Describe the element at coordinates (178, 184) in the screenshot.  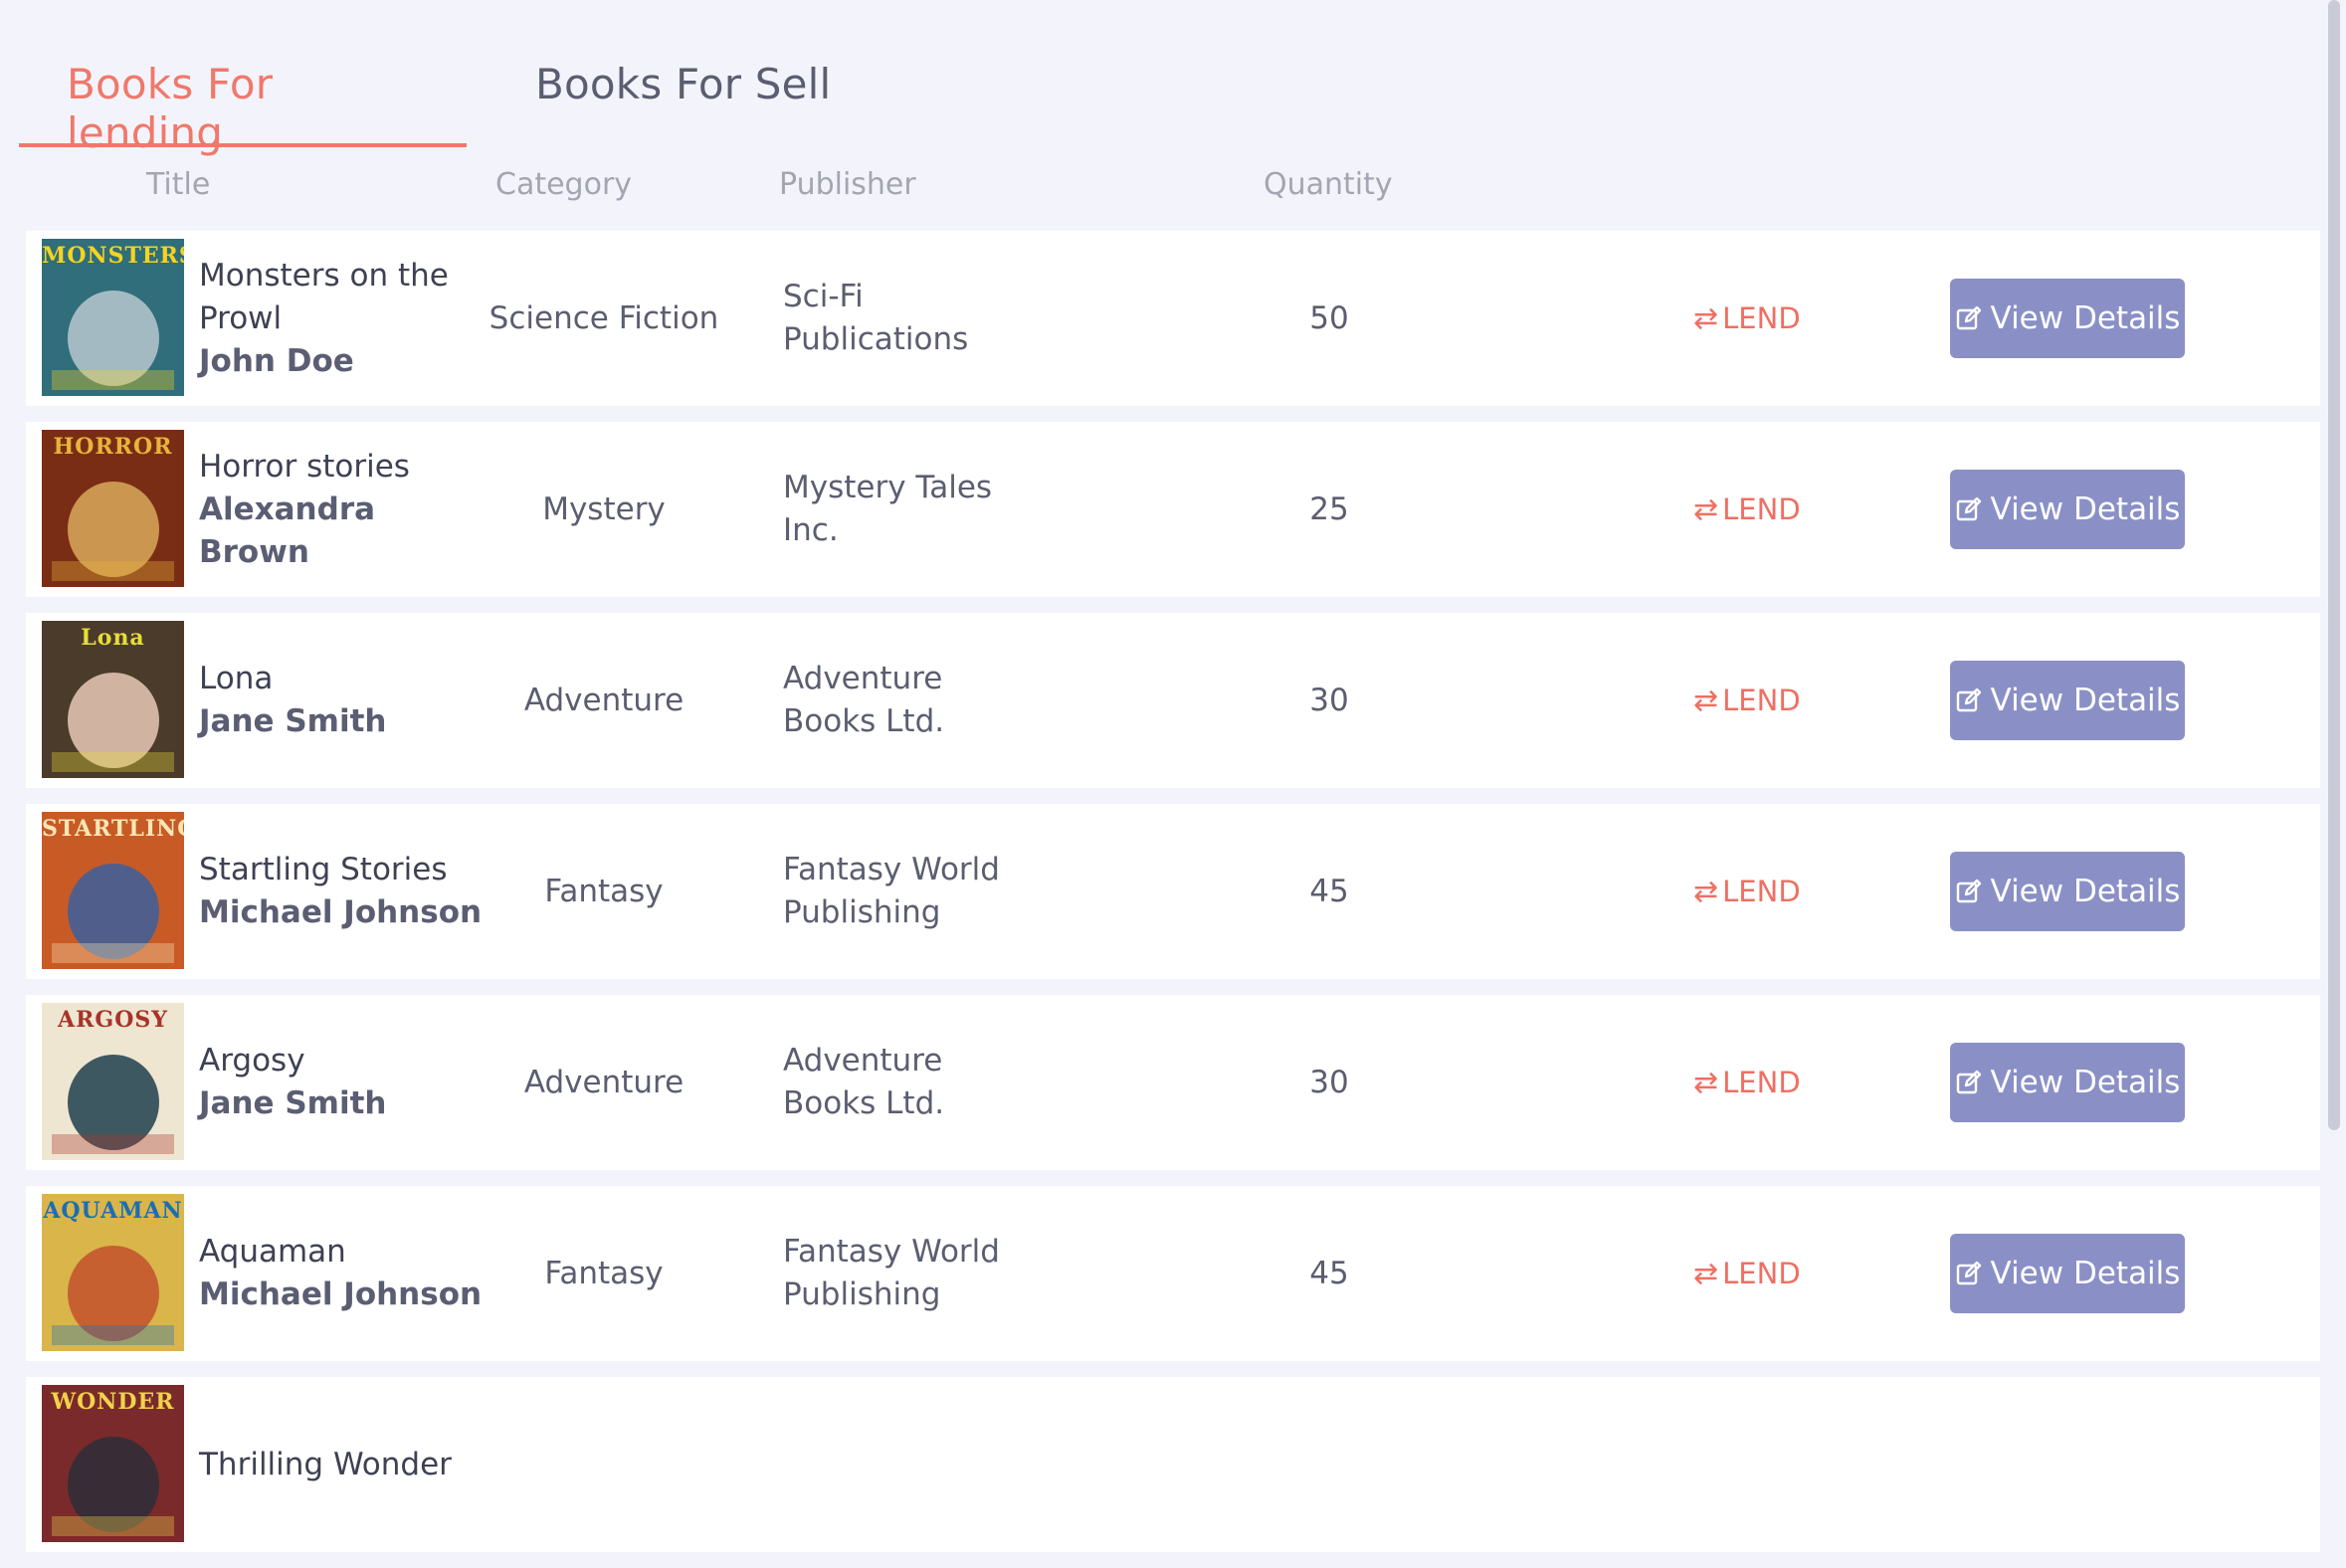
I see `column-header-title: Title` at that location.